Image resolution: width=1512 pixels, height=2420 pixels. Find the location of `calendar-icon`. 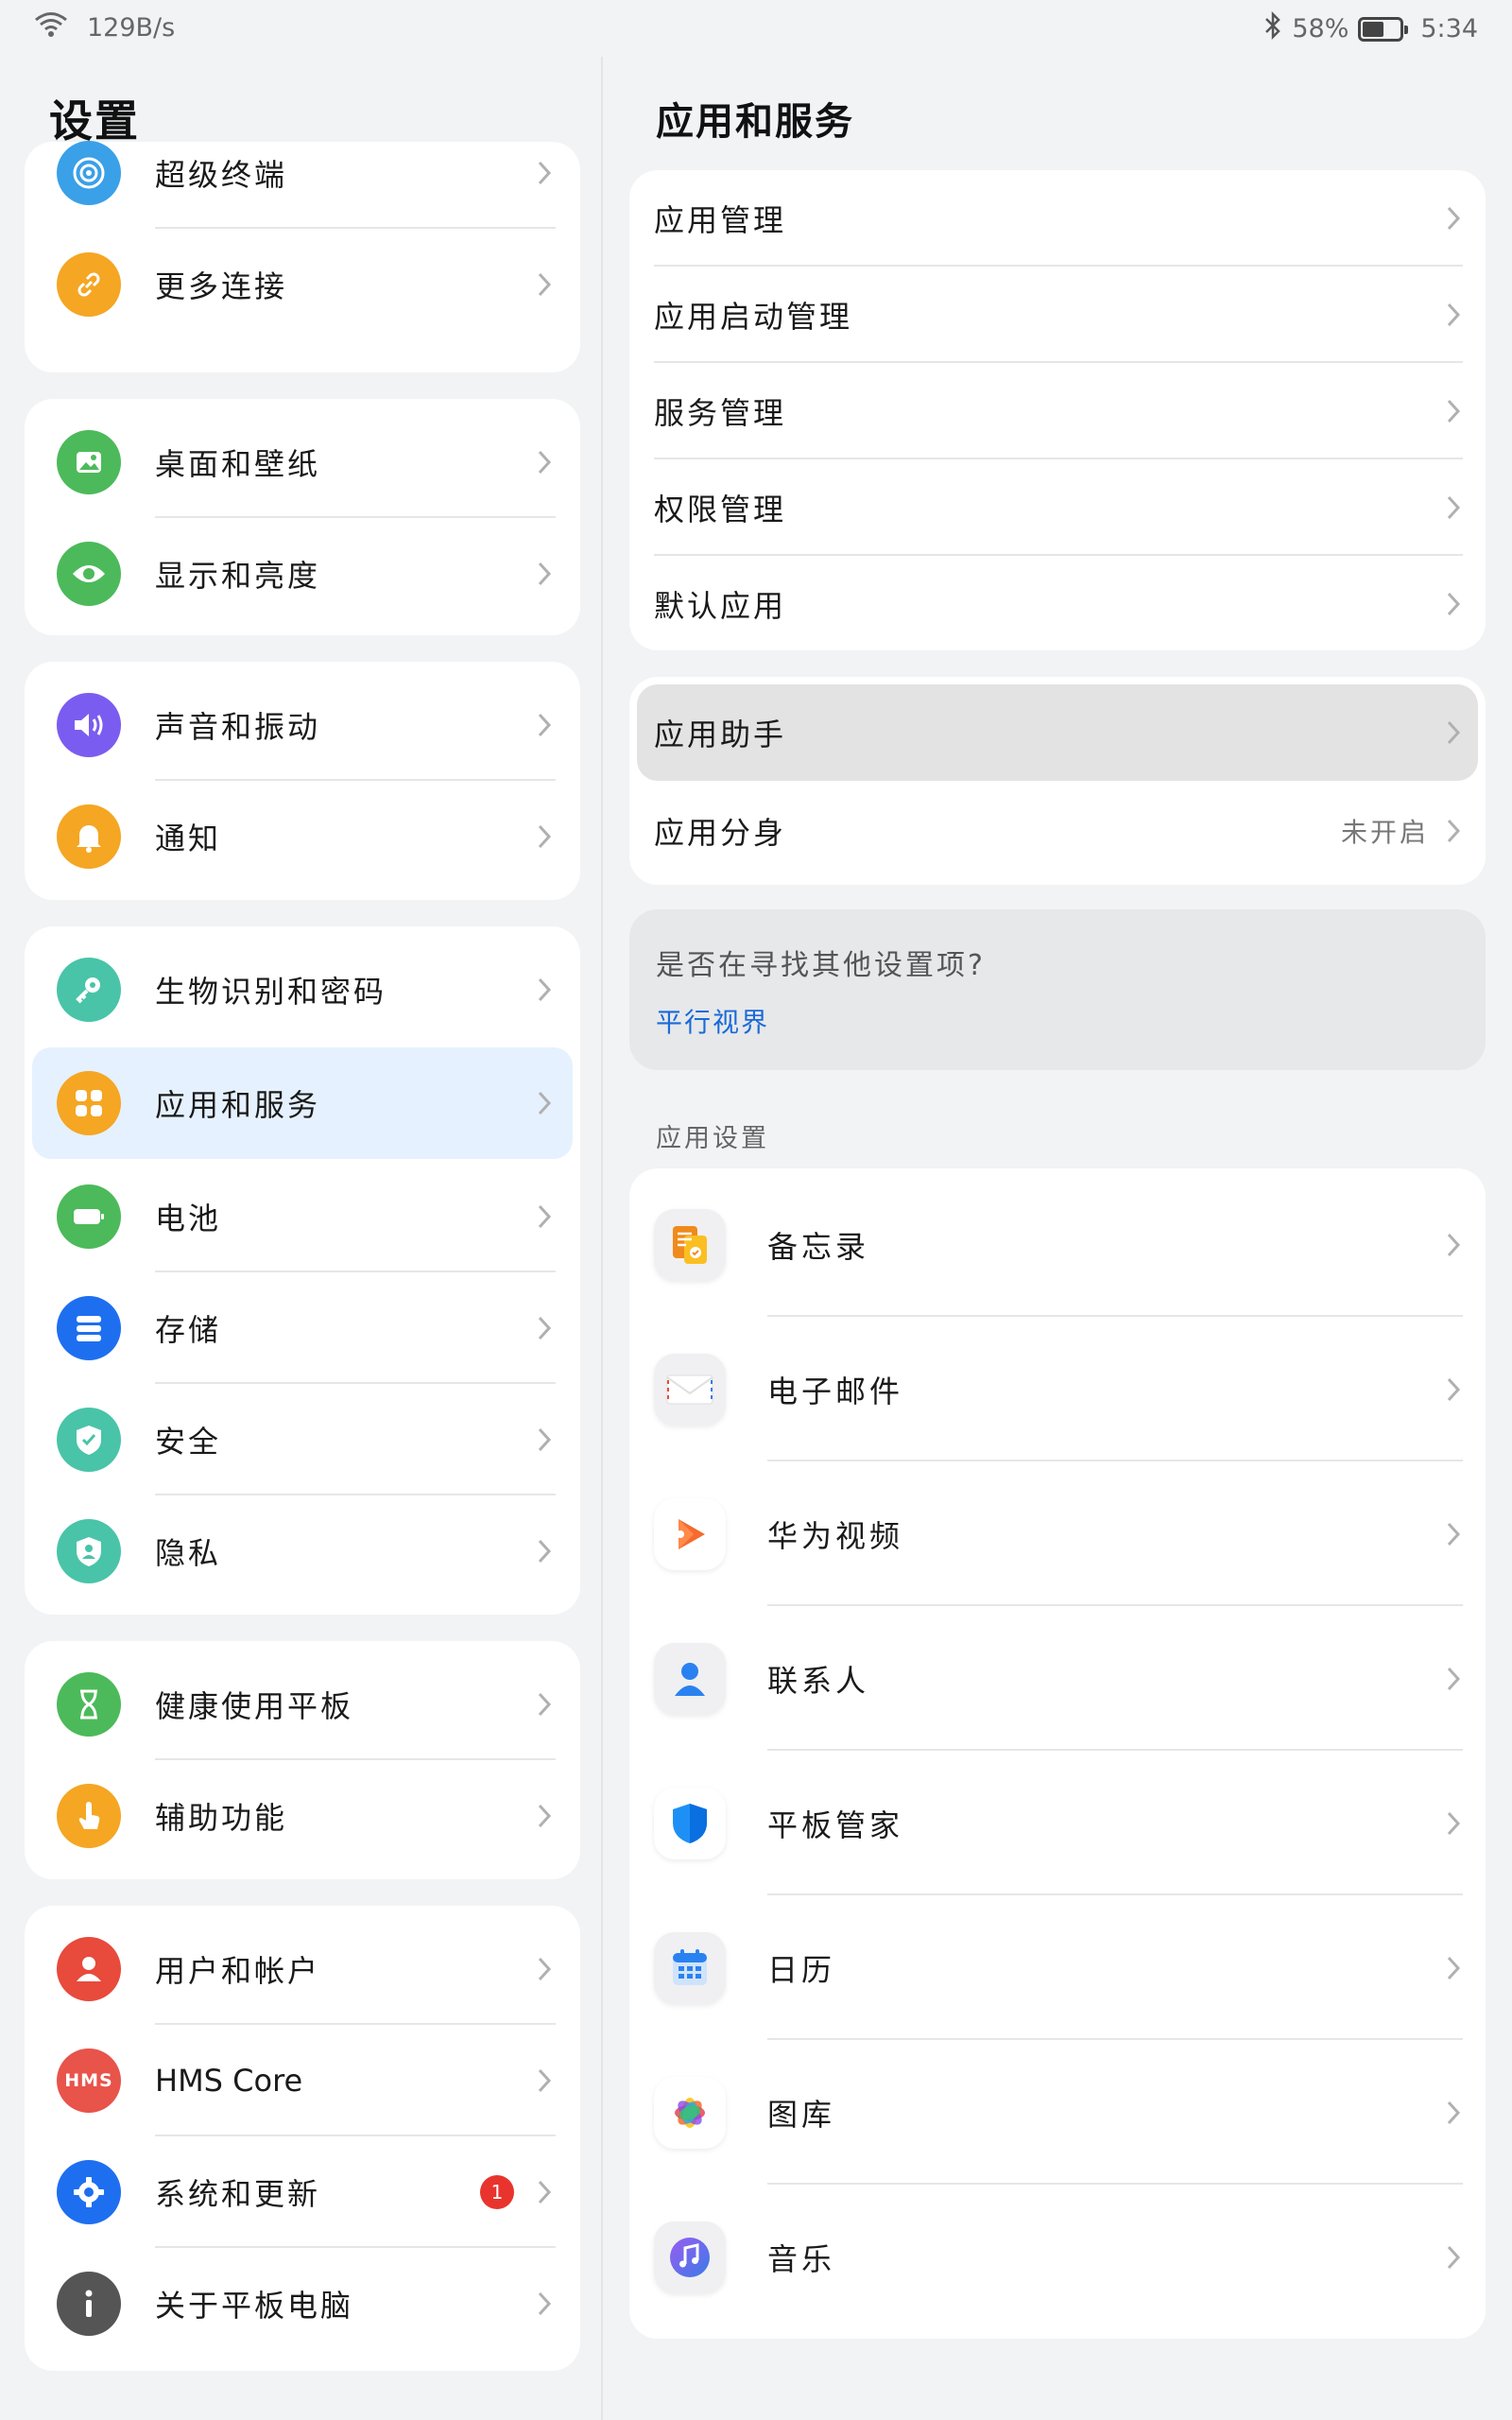

calendar-icon is located at coordinates (690, 1968).